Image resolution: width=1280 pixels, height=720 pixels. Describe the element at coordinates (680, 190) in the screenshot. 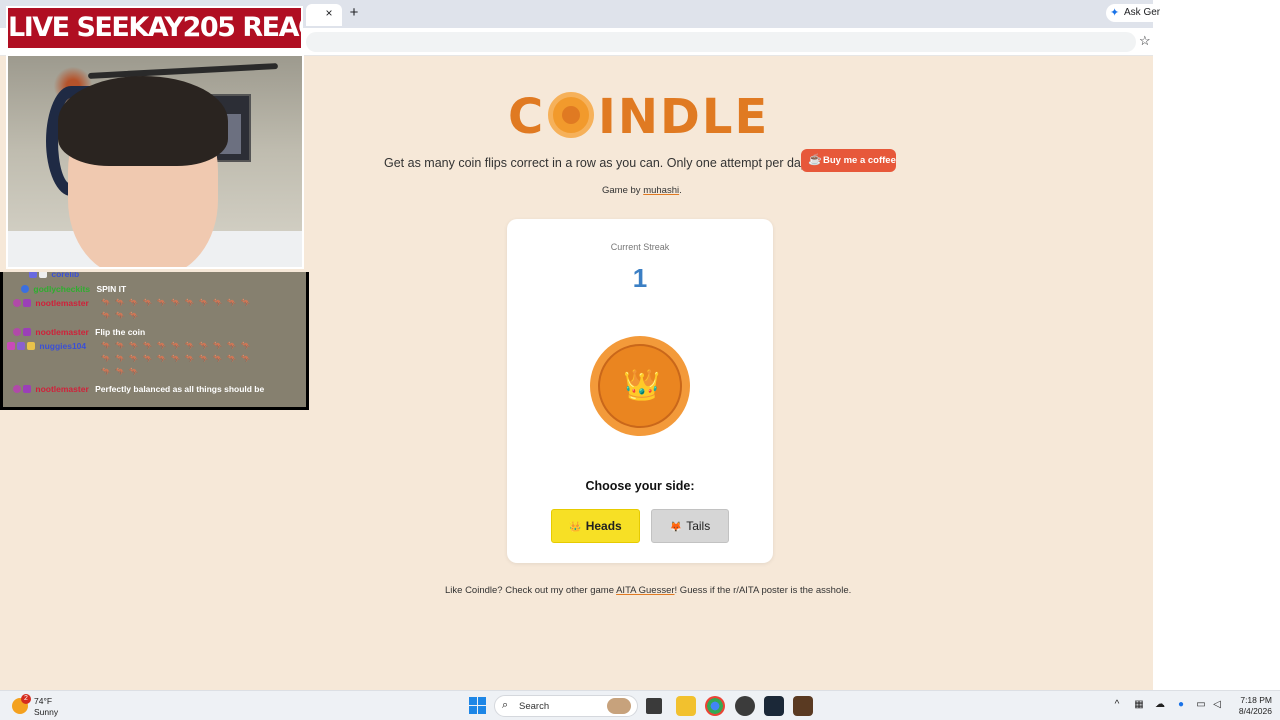

I see `byline-suffix: .` at that location.